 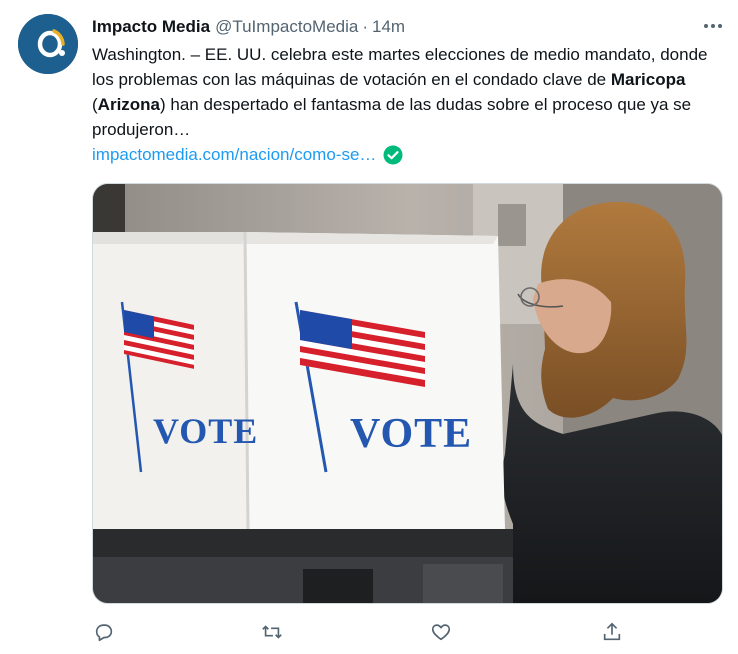 I want to click on timestamp: 14m, so click(x=388, y=27).